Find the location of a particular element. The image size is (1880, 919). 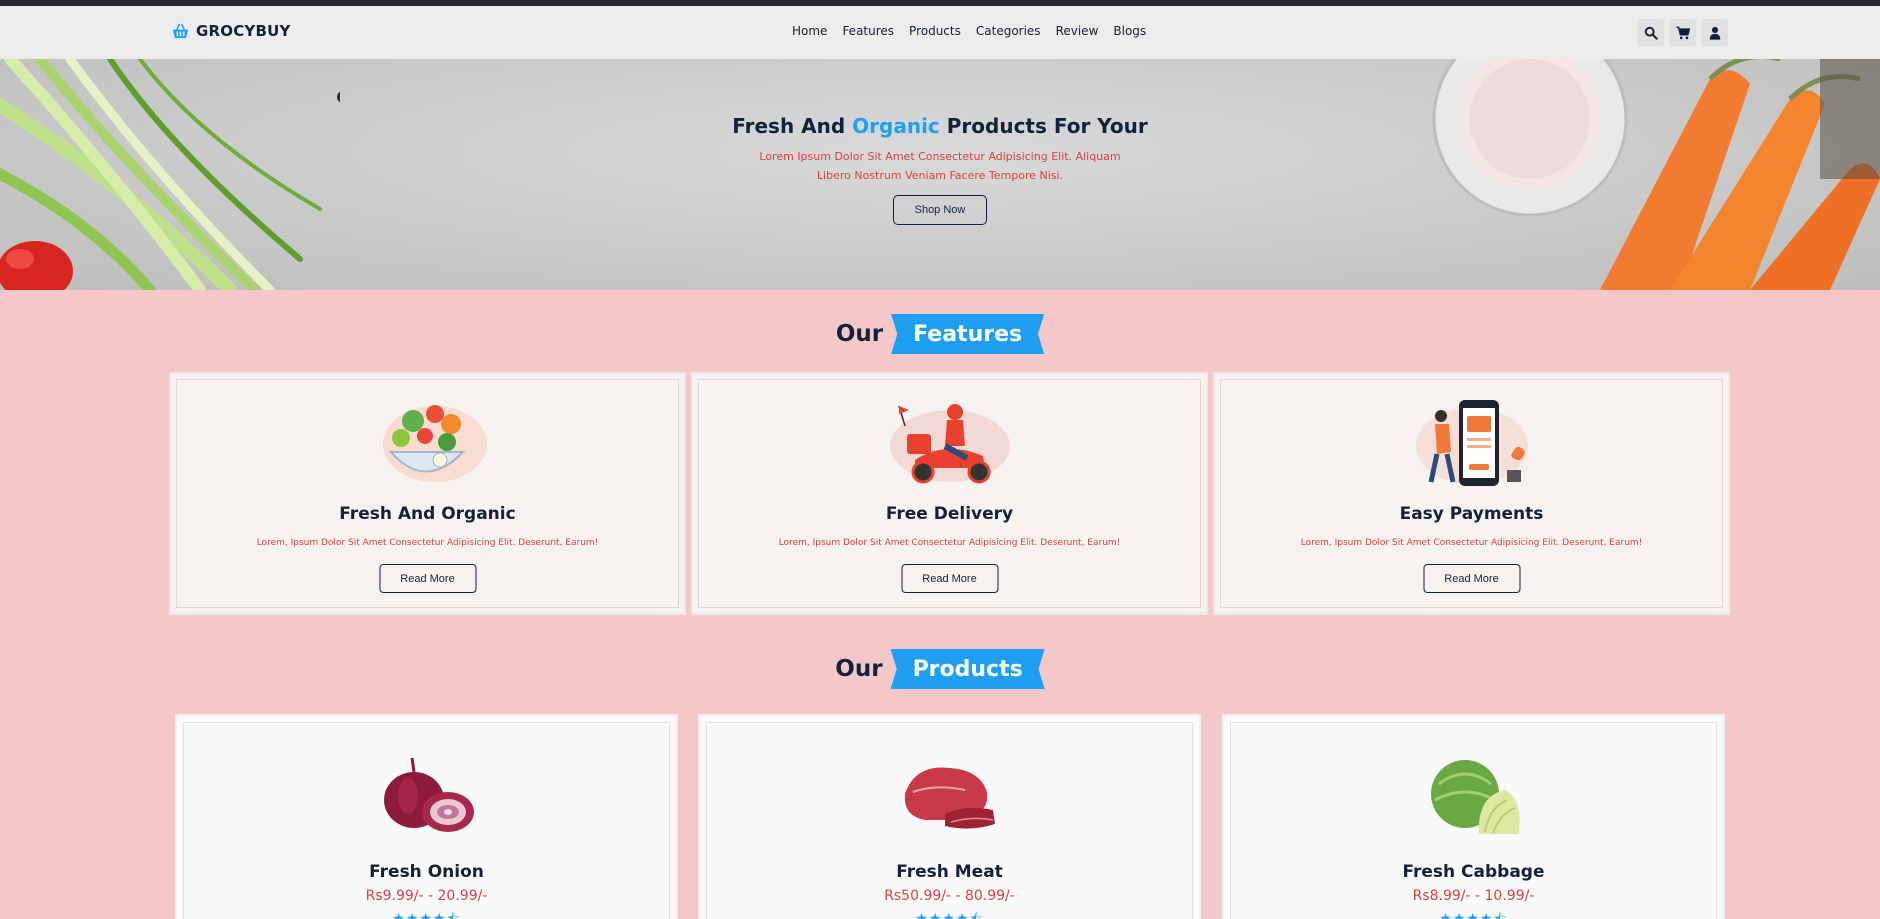

user-button is located at coordinates (1714, 32).